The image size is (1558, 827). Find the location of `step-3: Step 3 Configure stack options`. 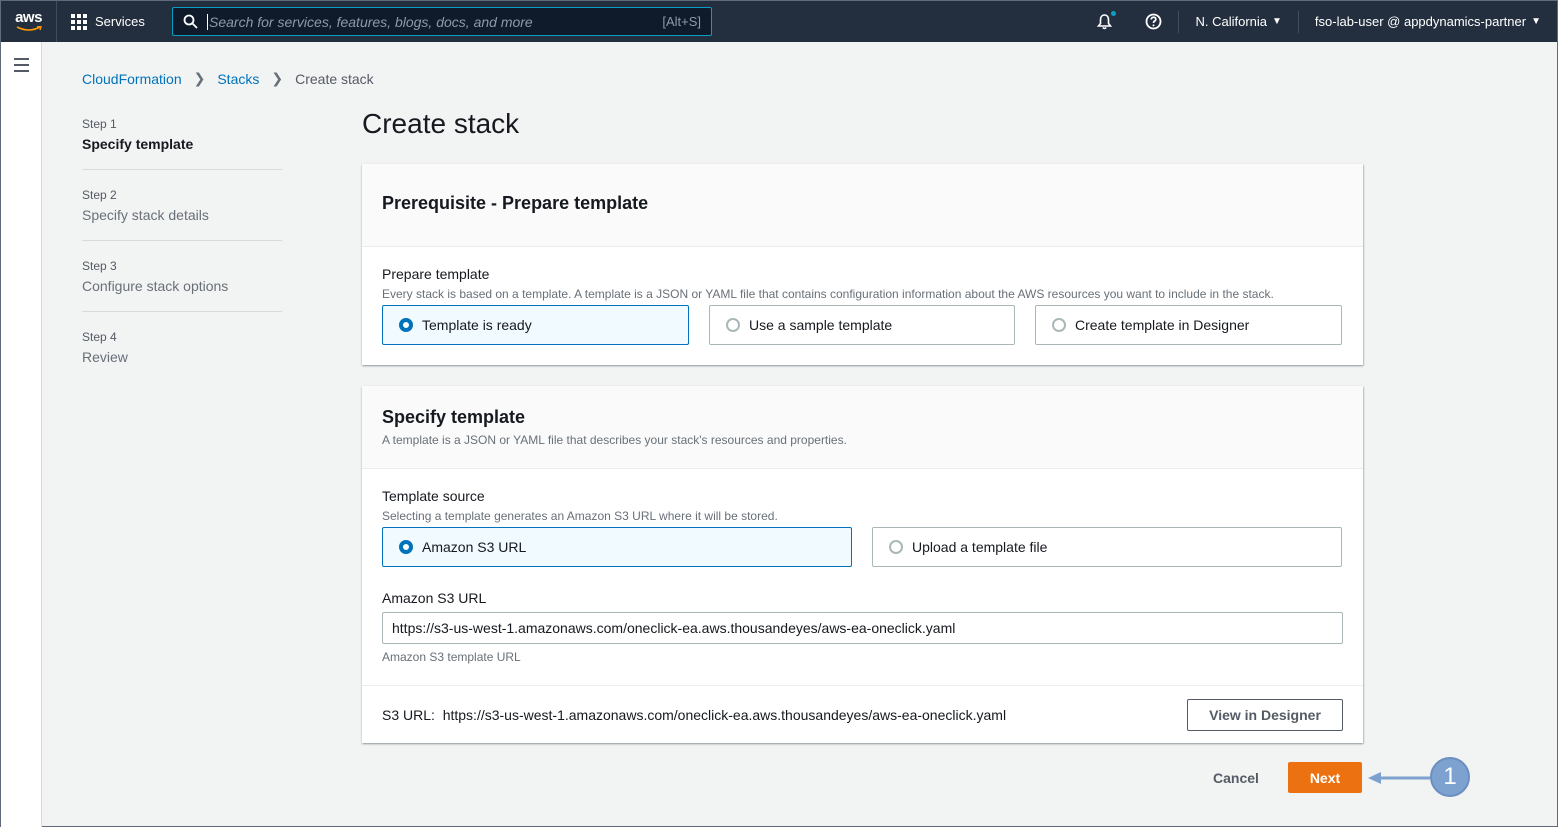

step-3: Step 3 Configure stack options is located at coordinates (182, 285).